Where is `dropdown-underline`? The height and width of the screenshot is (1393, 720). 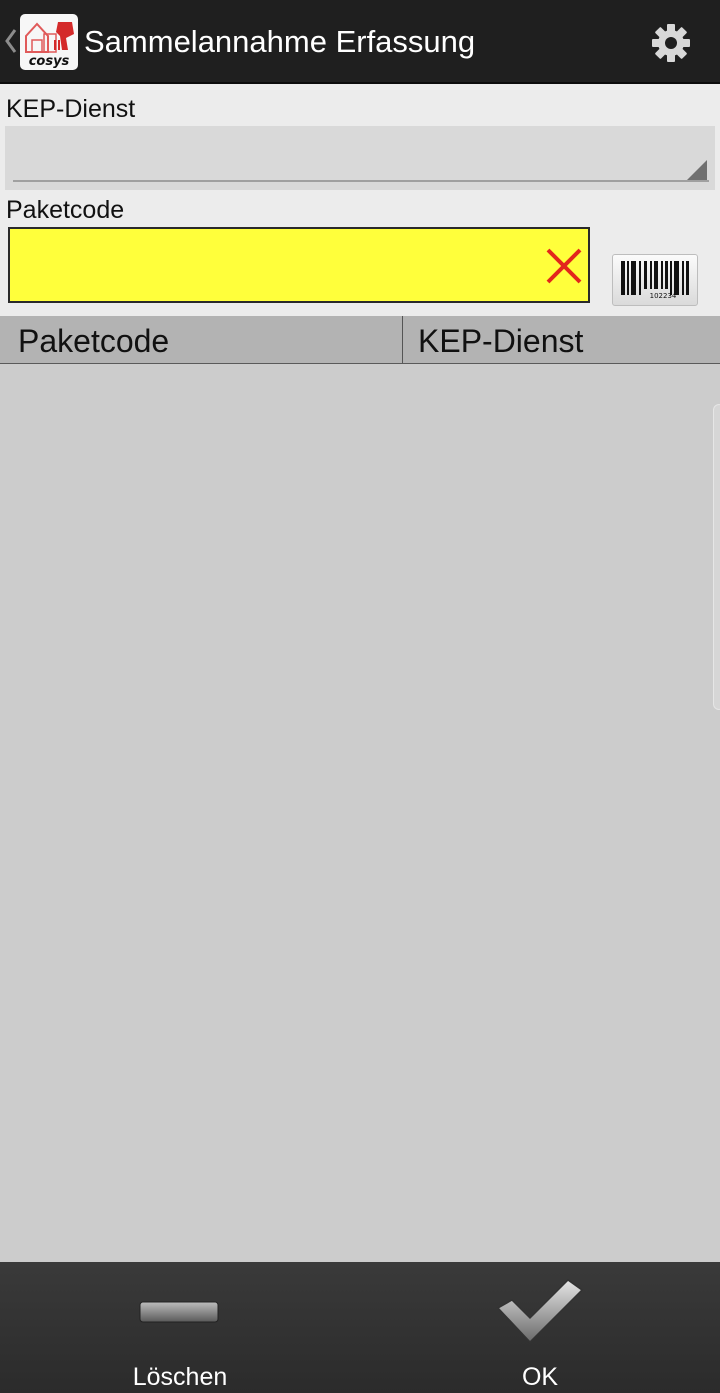 dropdown-underline is located at coordinates (361, 181).